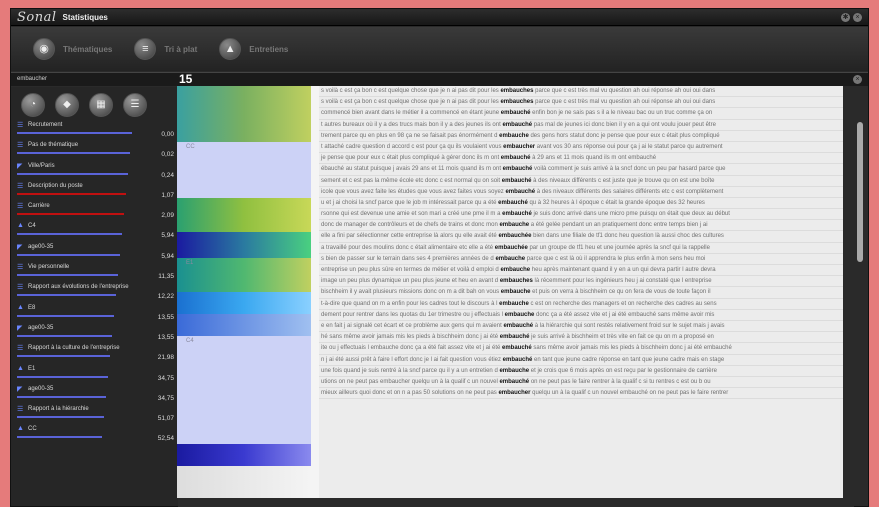 The width and height of the screenshot is (879, 507). I want to click on sidebar-item: ☰ Vie personnelle 11,35, so click(95, 273).